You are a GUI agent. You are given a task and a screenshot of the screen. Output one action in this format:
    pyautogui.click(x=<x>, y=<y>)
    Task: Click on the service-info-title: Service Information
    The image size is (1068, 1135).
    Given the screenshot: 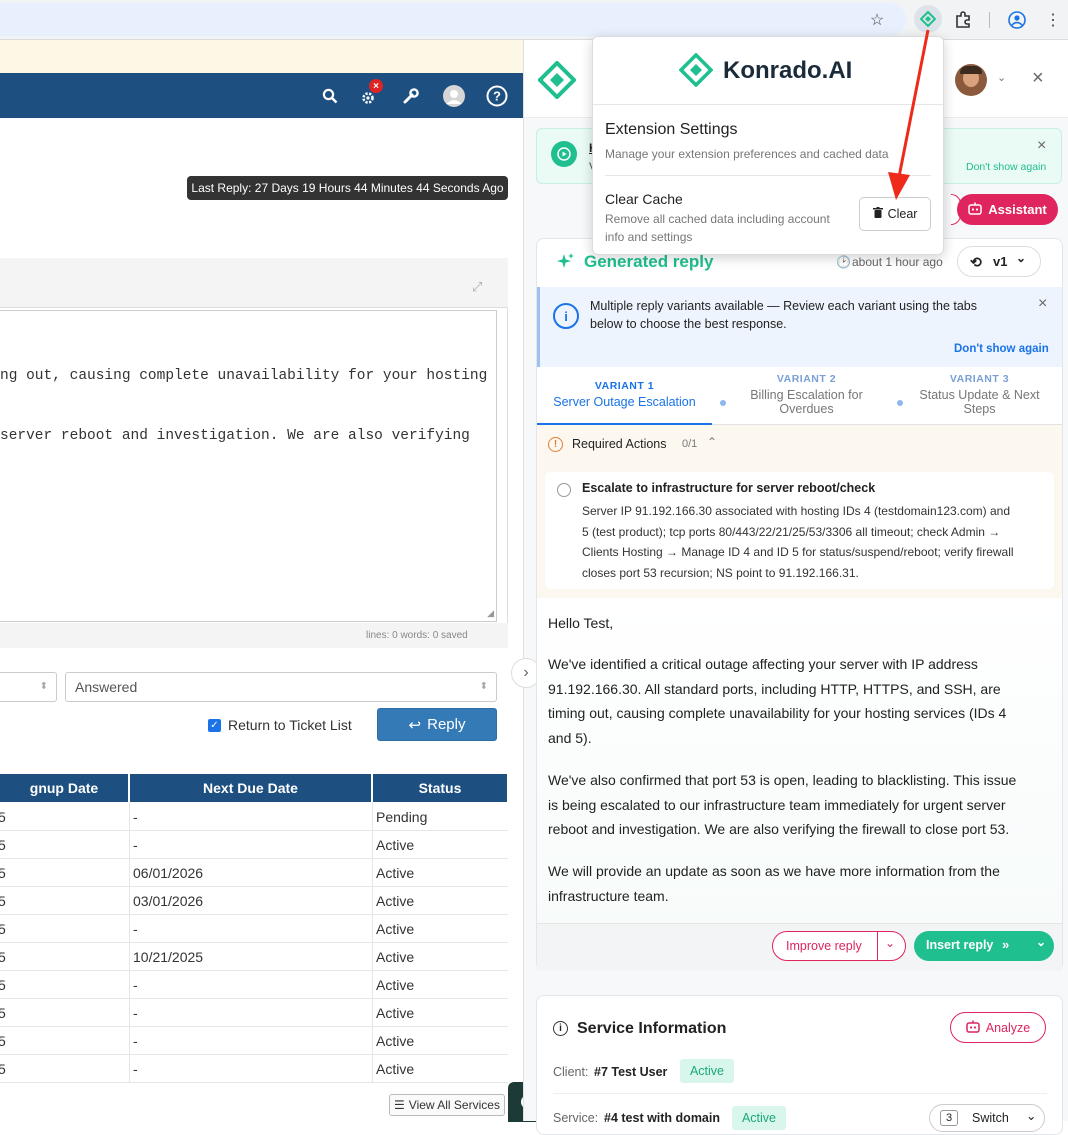 What is the action you would take?
    pyautogui.click(x=652, y=1028)
    